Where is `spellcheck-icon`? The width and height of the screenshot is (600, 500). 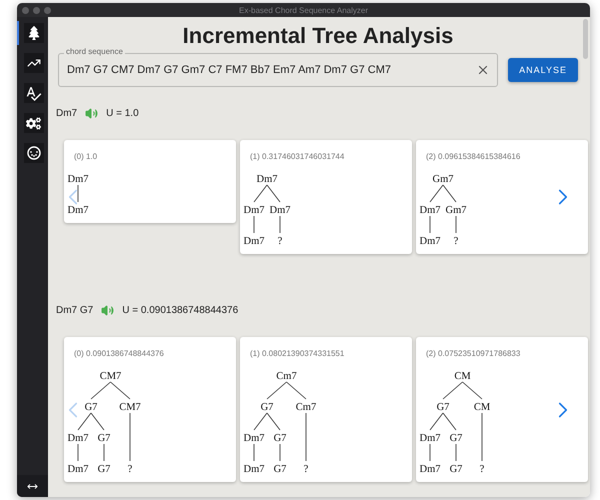 spellcheck-icon is located at coordinates (33, 93).